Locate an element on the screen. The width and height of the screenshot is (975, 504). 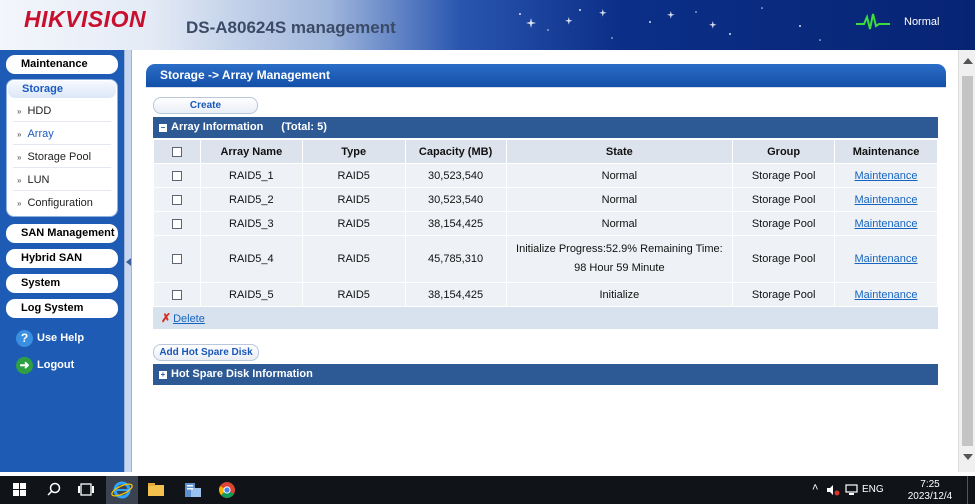
sidebar-item-label: LUN is located at coordinates (38, 180).